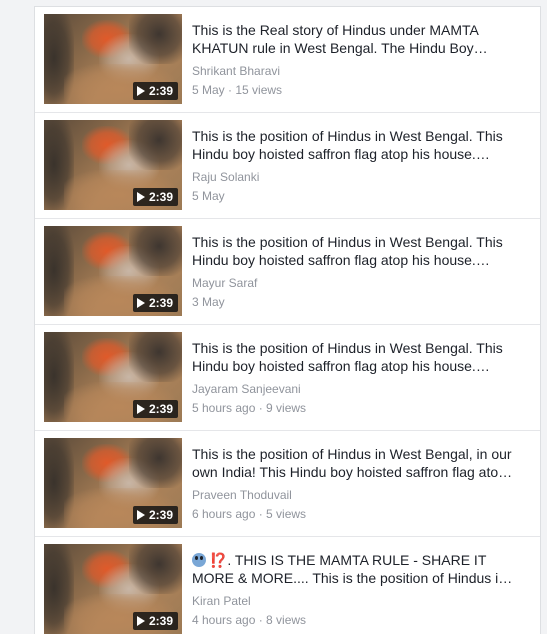 Image resolution: width=547 pixels, height=634 pixels. Describe the element at coordinates (249, 408) in the screenshot. I see `video-meta: 5 hours ago · 9 views` at that location.